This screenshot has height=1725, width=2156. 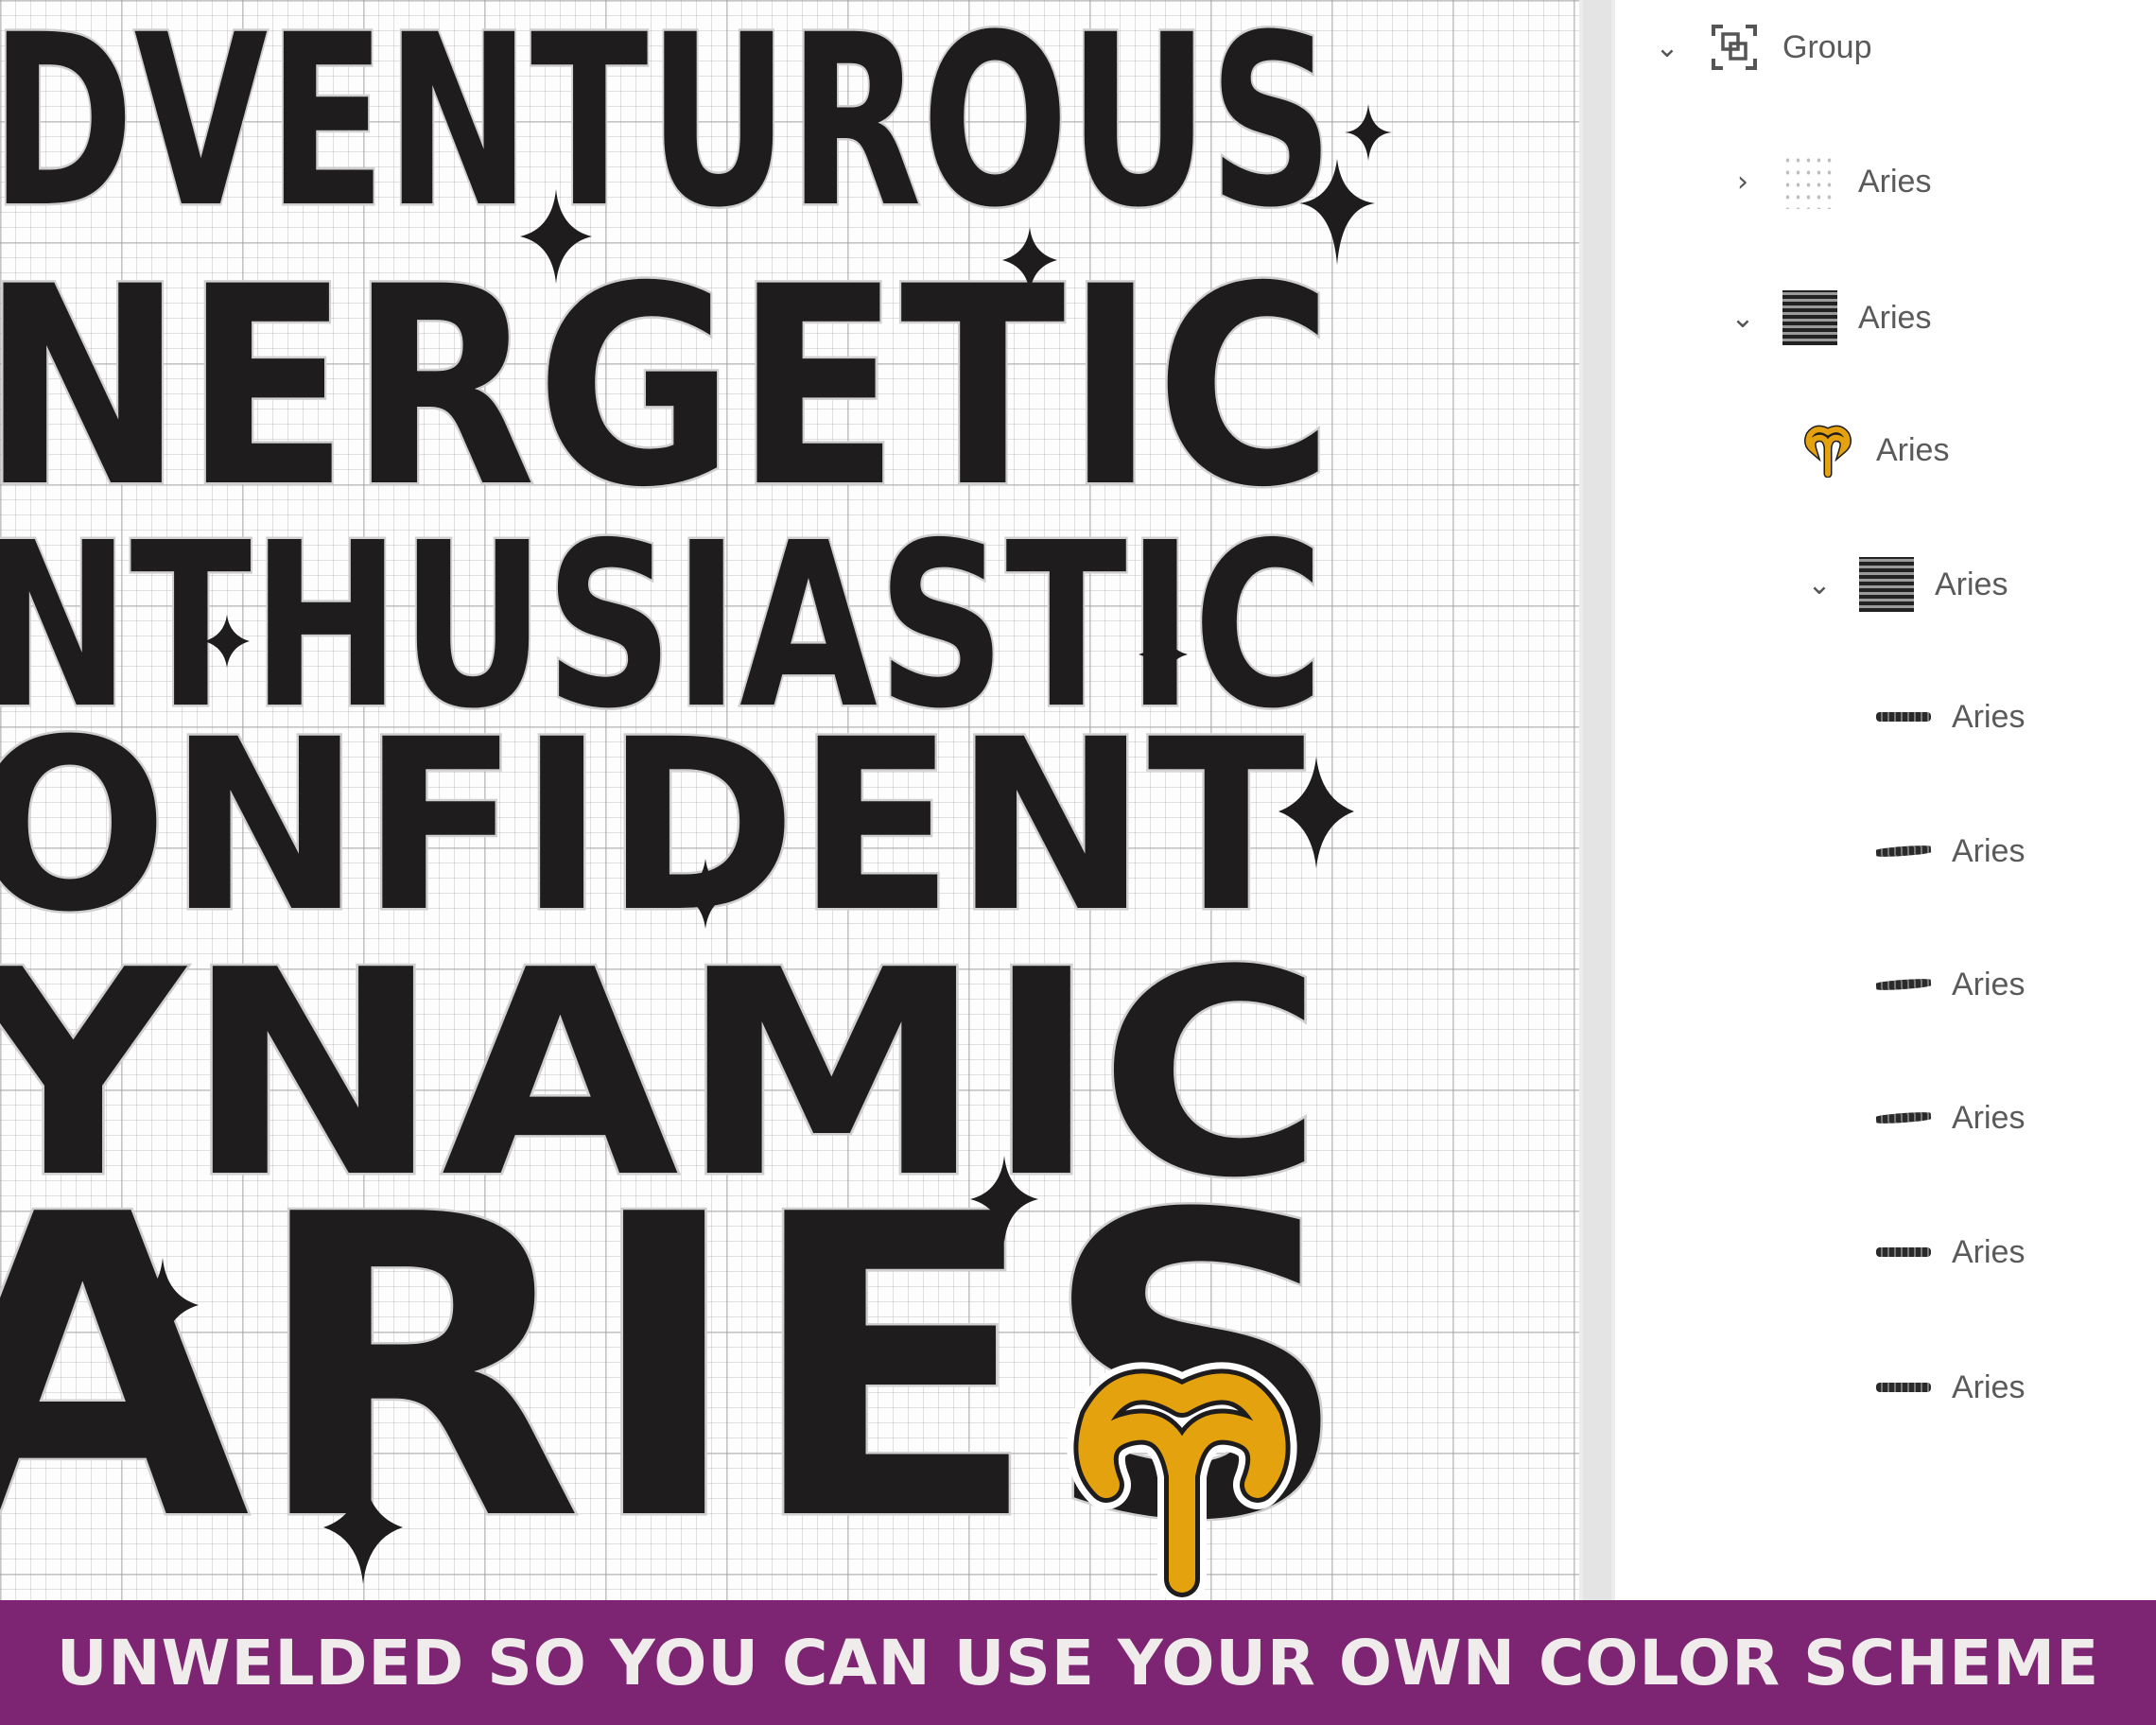 What do you see at coordinates (668, 131) in the screenshot?
I see `word-adventurous: DVENTUROUS` at bounding box center [668, 131].